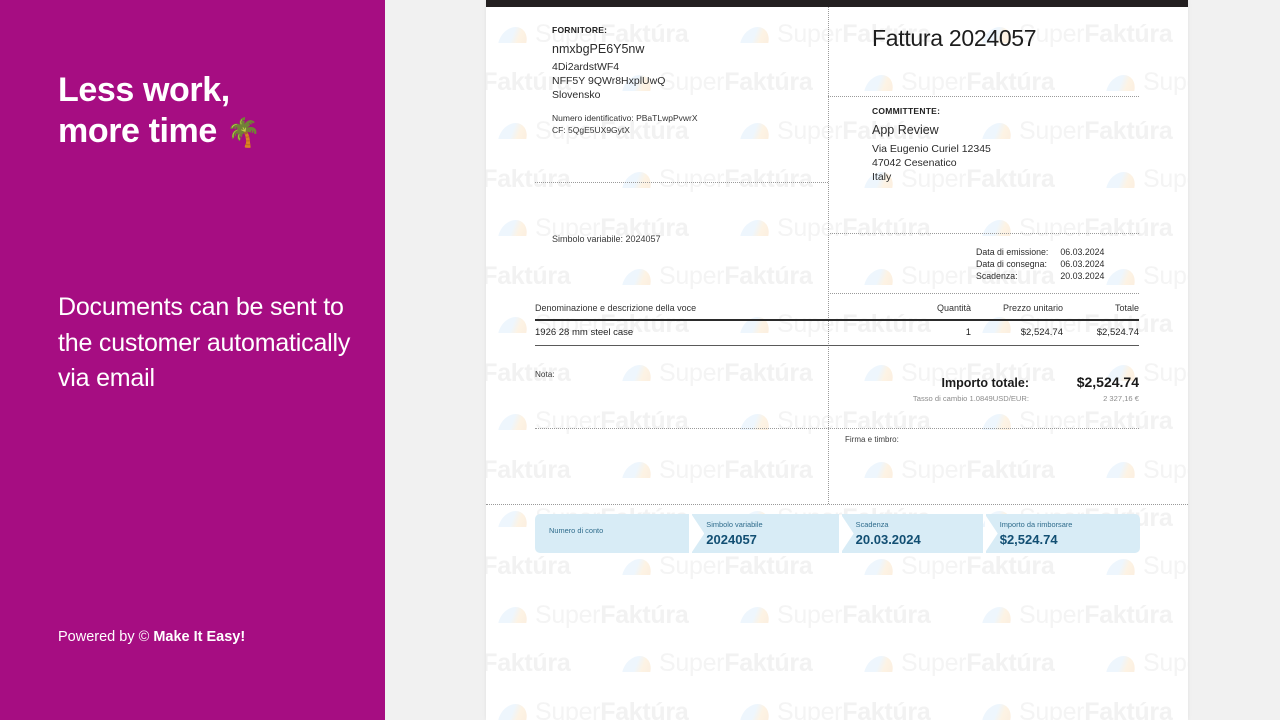 The image size is (1280, 720). I want to click on client-name: App Review, so click(905, 130).